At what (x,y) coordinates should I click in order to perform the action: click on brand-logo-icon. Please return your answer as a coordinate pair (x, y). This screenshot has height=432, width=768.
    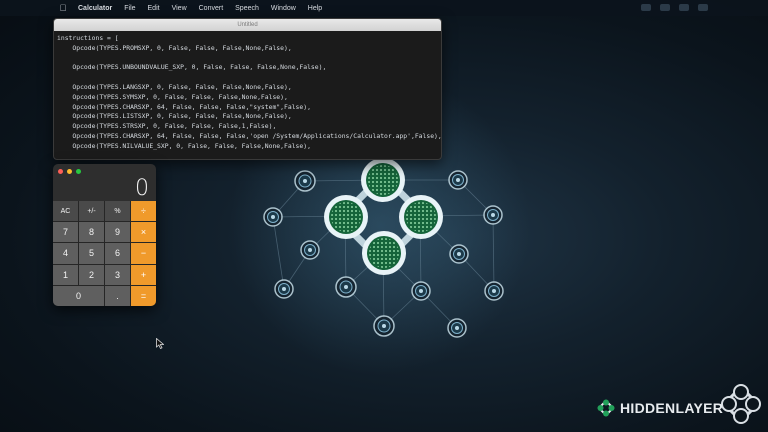
    Looking at the image, I should click on (606, 408).